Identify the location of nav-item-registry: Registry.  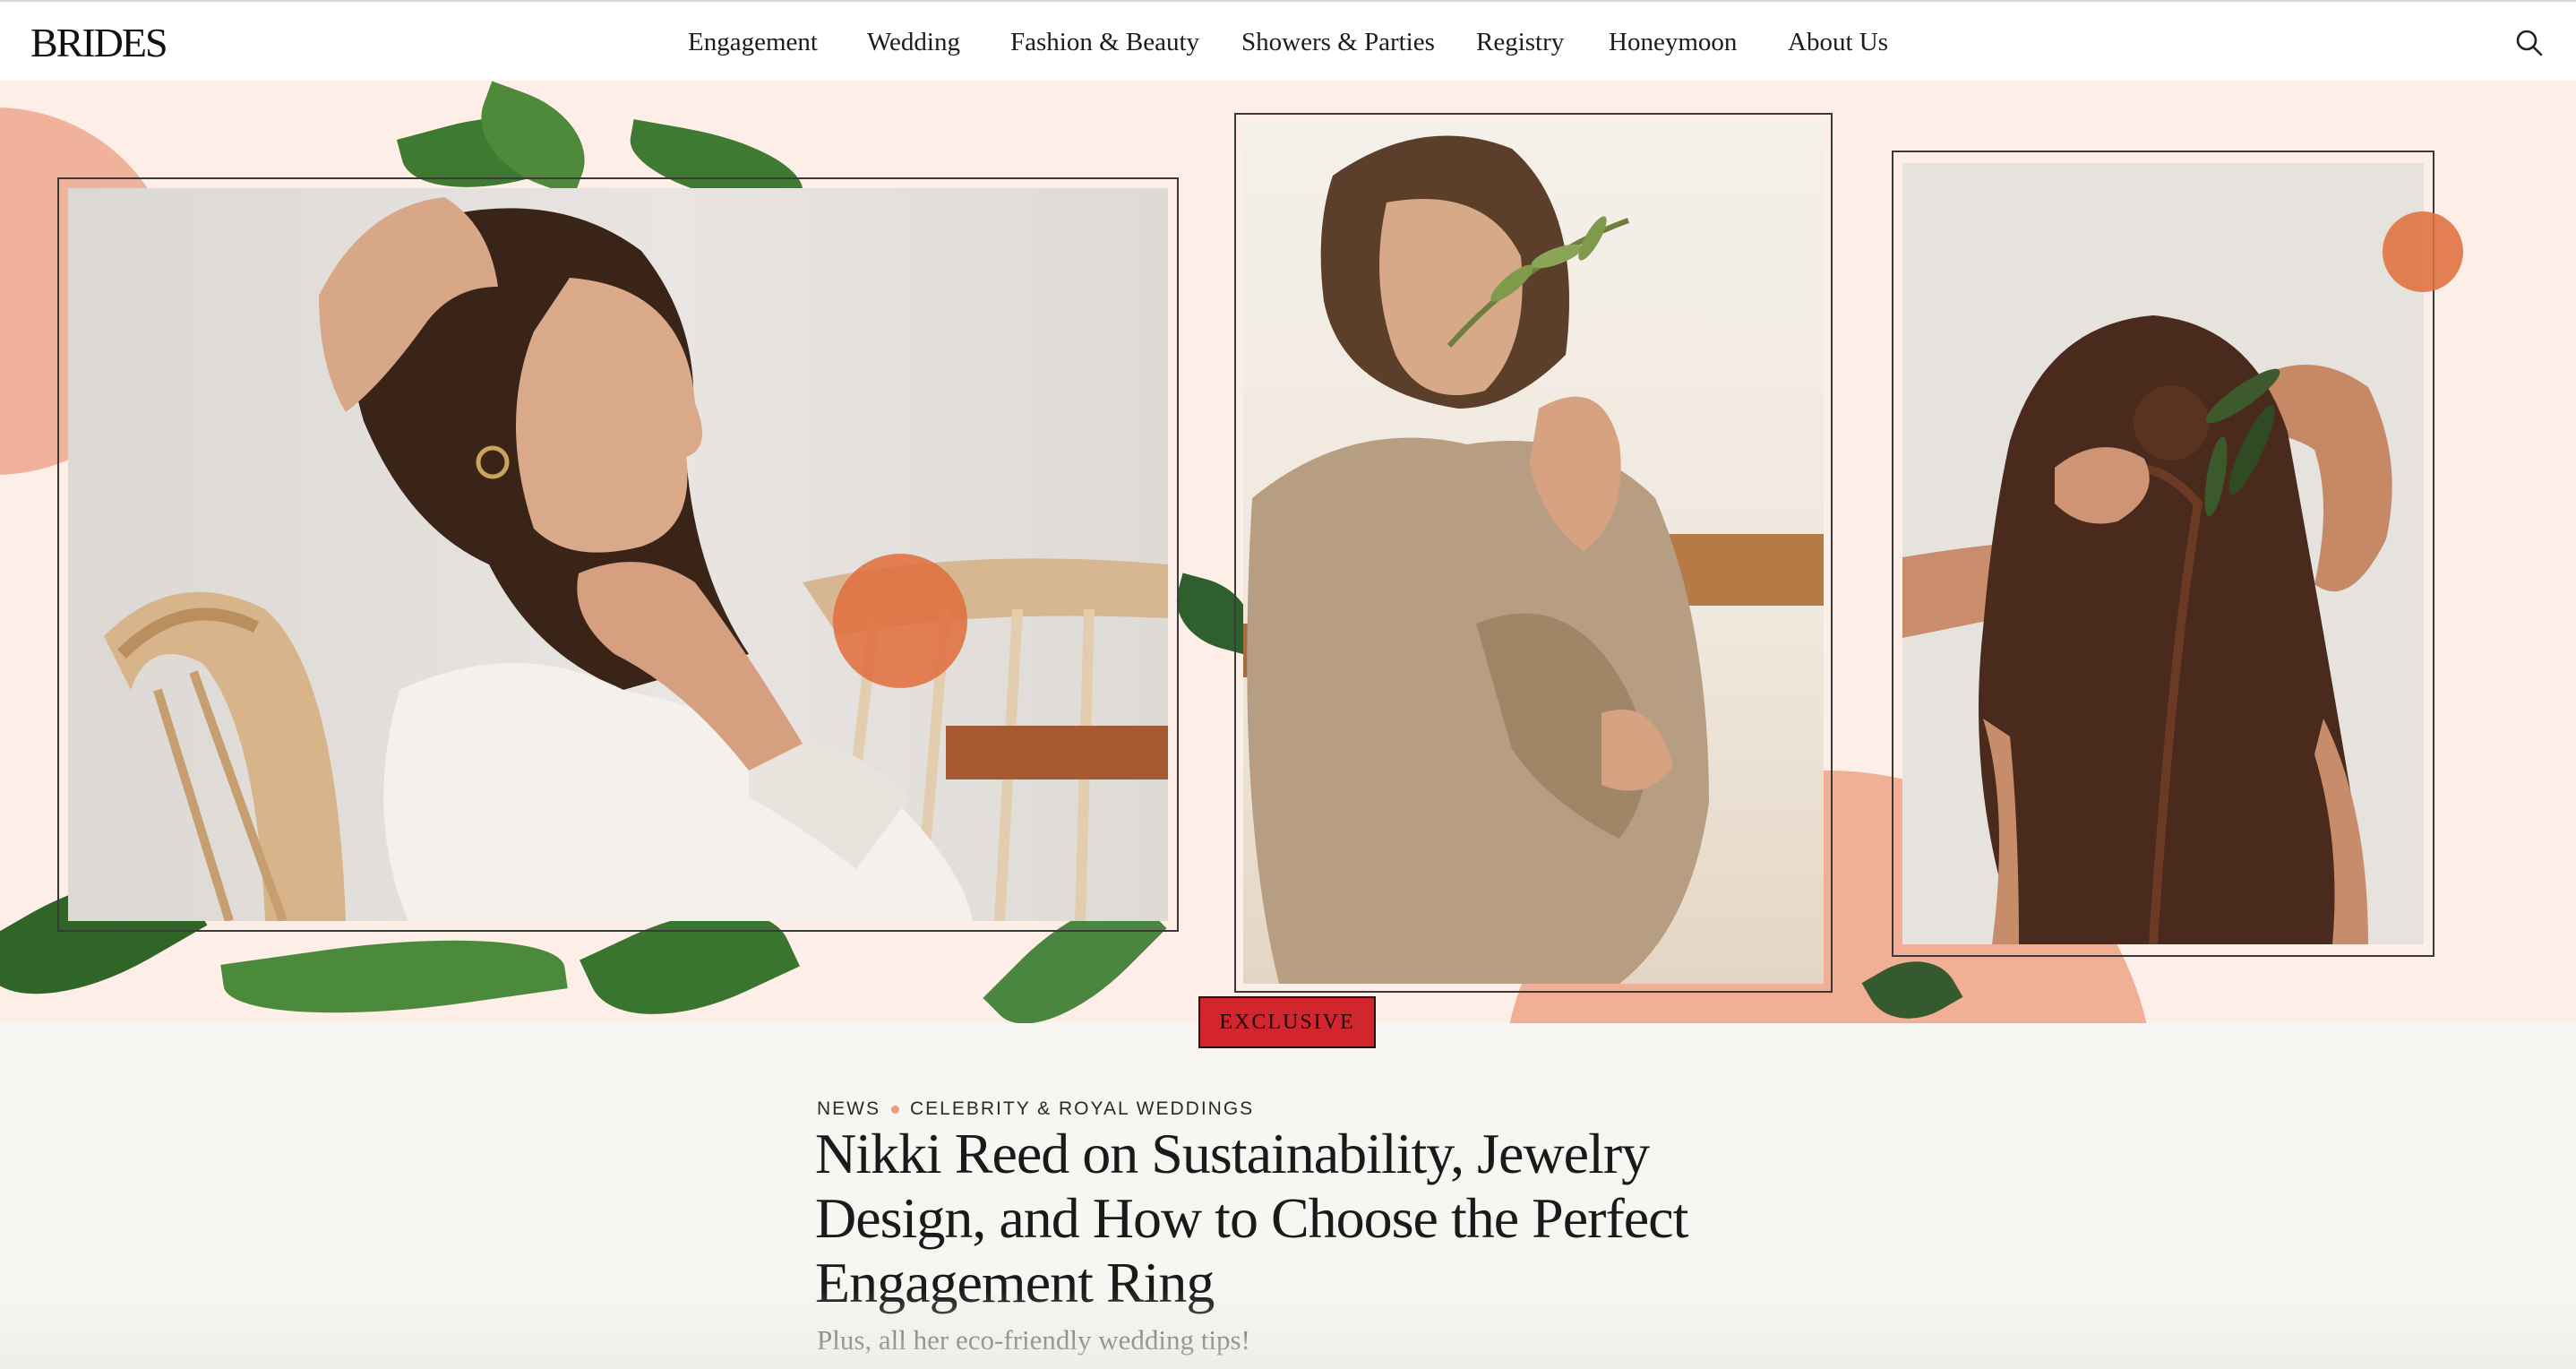
(1520, 42).